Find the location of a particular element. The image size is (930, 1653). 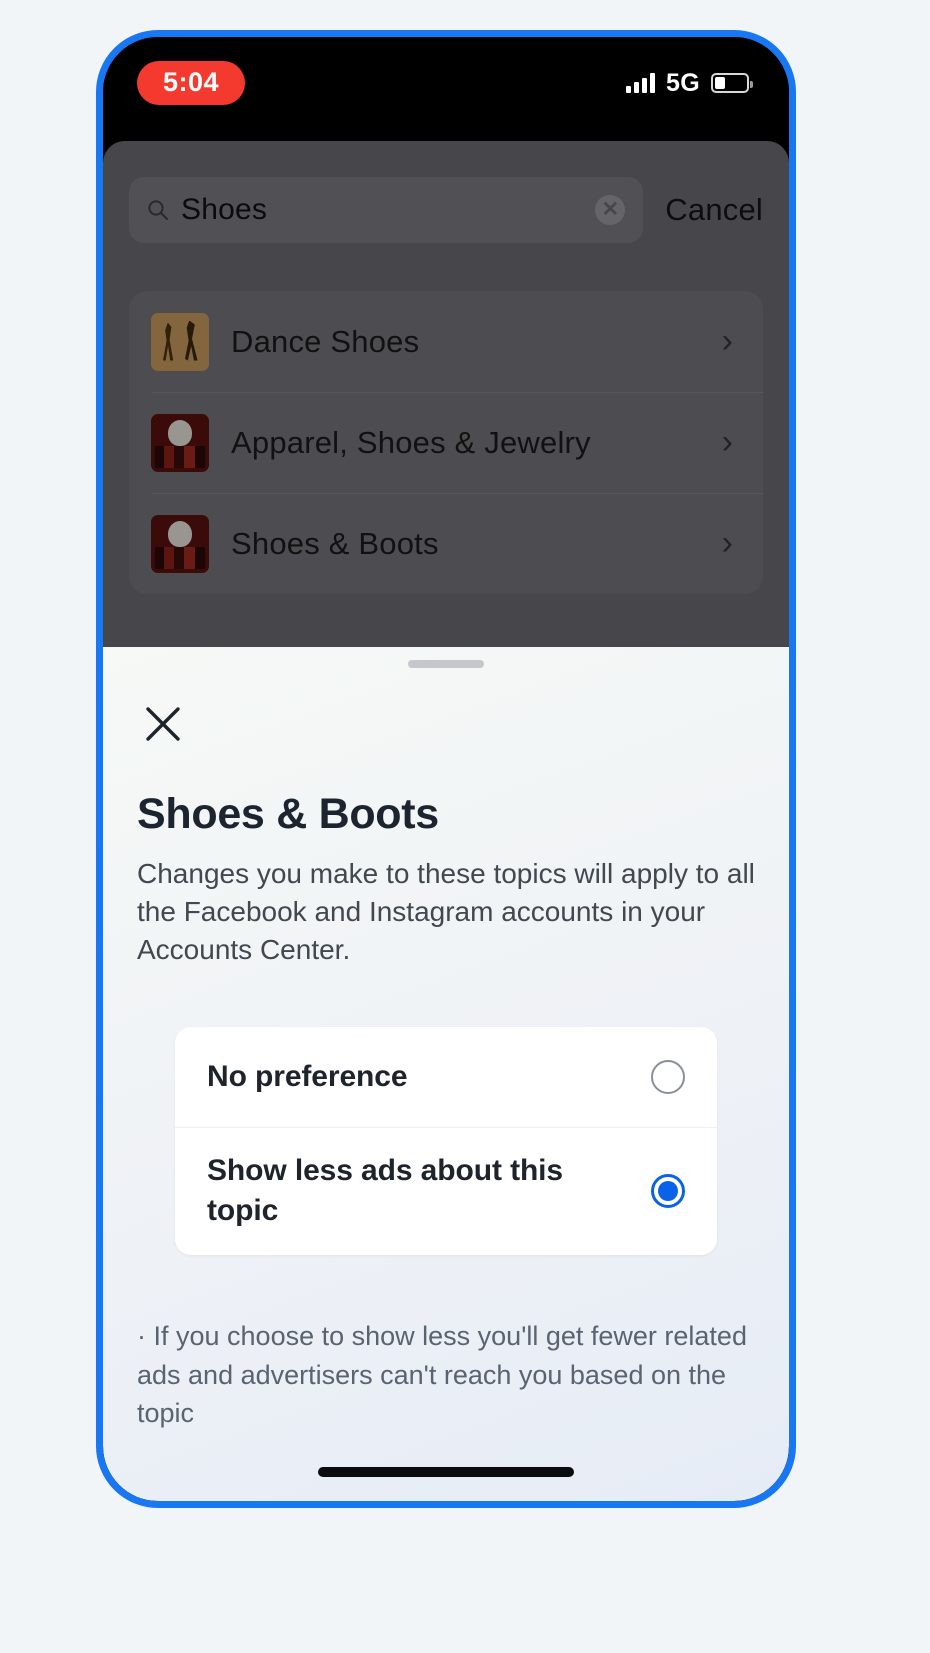

apparel-thumbnail is located at coordinates (180, 442).